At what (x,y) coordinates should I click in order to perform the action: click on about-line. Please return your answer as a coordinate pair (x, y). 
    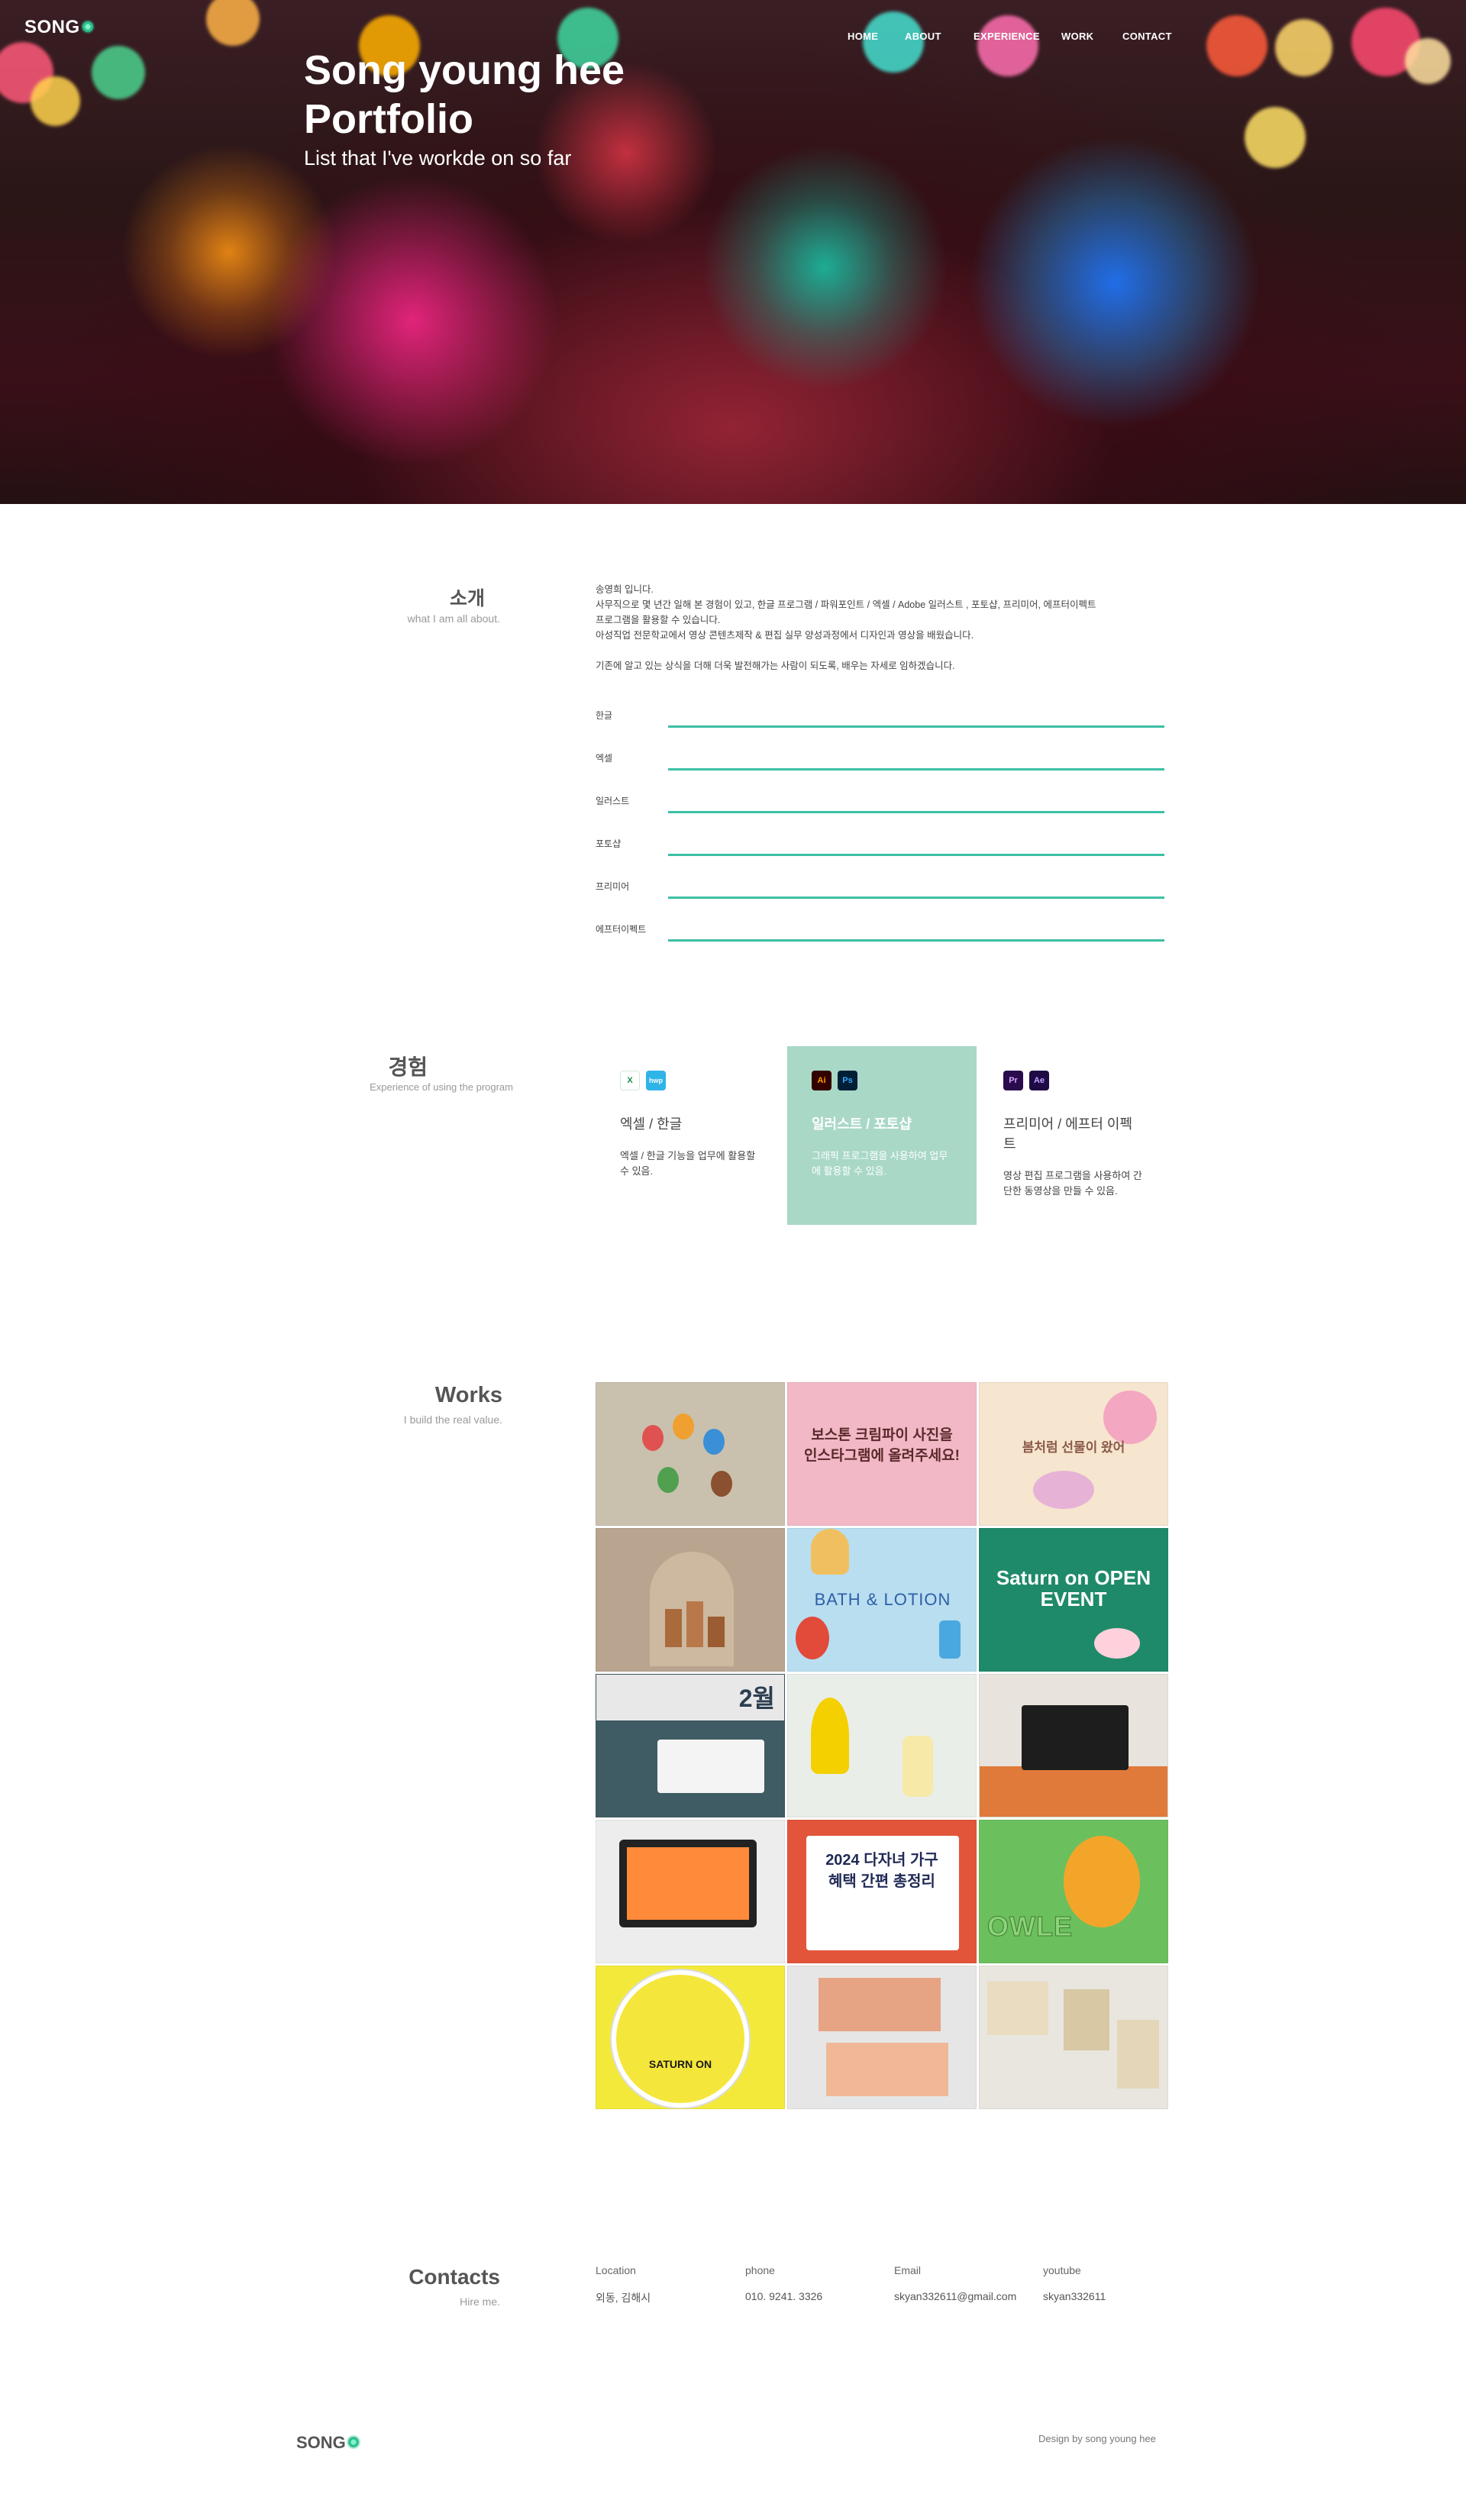
    Looking at the image, I should click on (886, 650).